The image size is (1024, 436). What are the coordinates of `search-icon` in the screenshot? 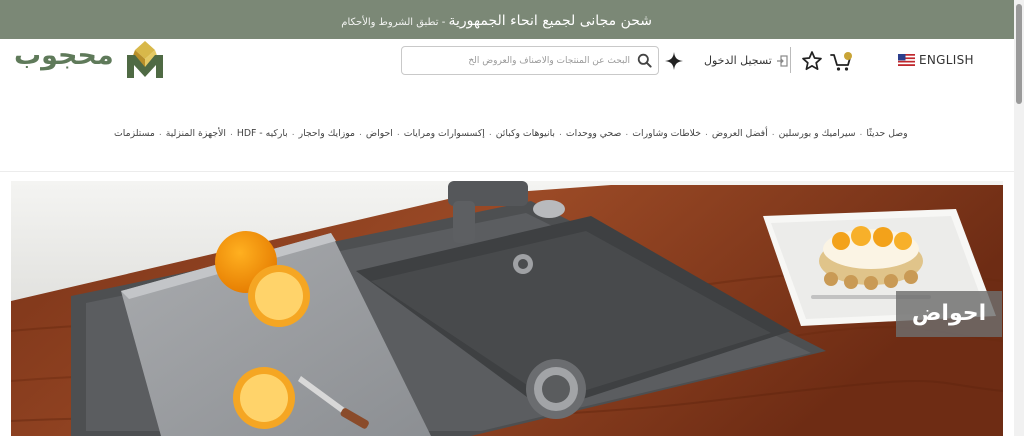 It's located at (644, 60).